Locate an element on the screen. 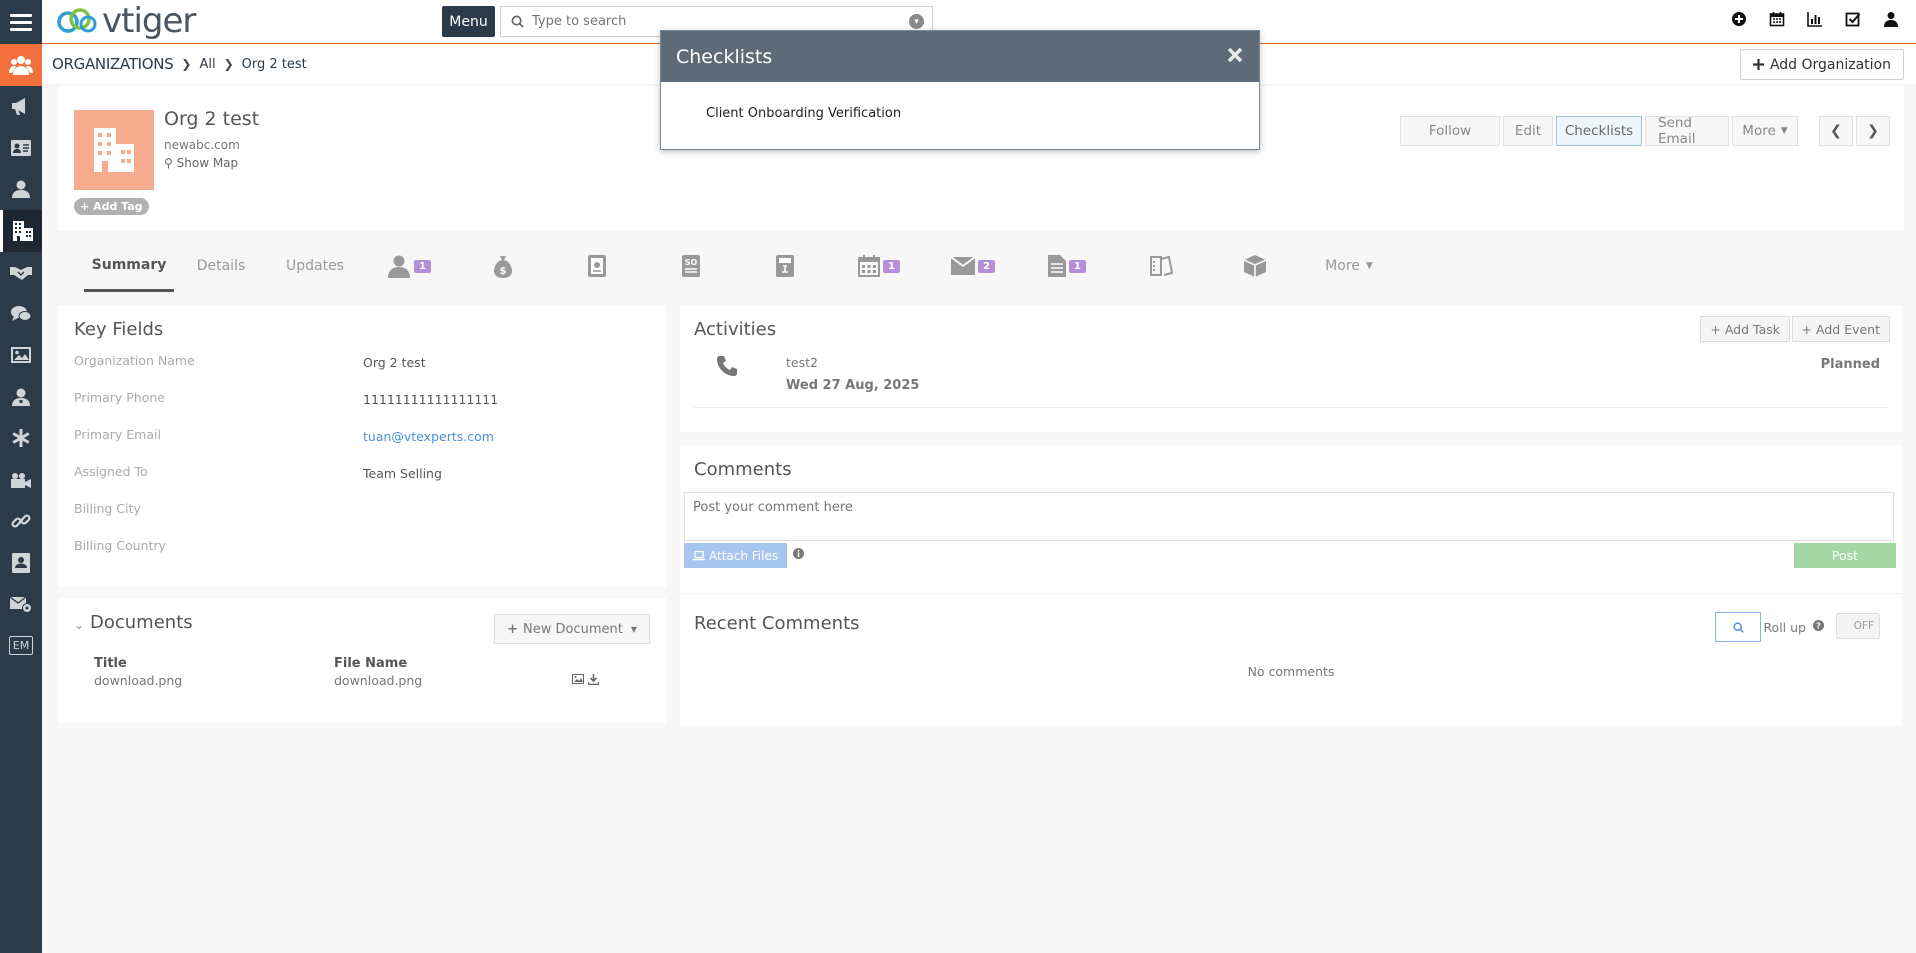 The width and height of the screenshot is (1916, 953). close-icon is located at coordinates (1235, 55).